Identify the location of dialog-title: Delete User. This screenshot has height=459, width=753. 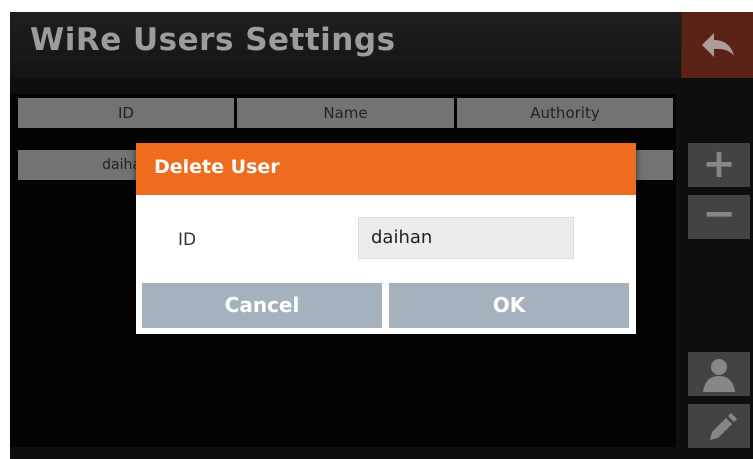
(217, 167).